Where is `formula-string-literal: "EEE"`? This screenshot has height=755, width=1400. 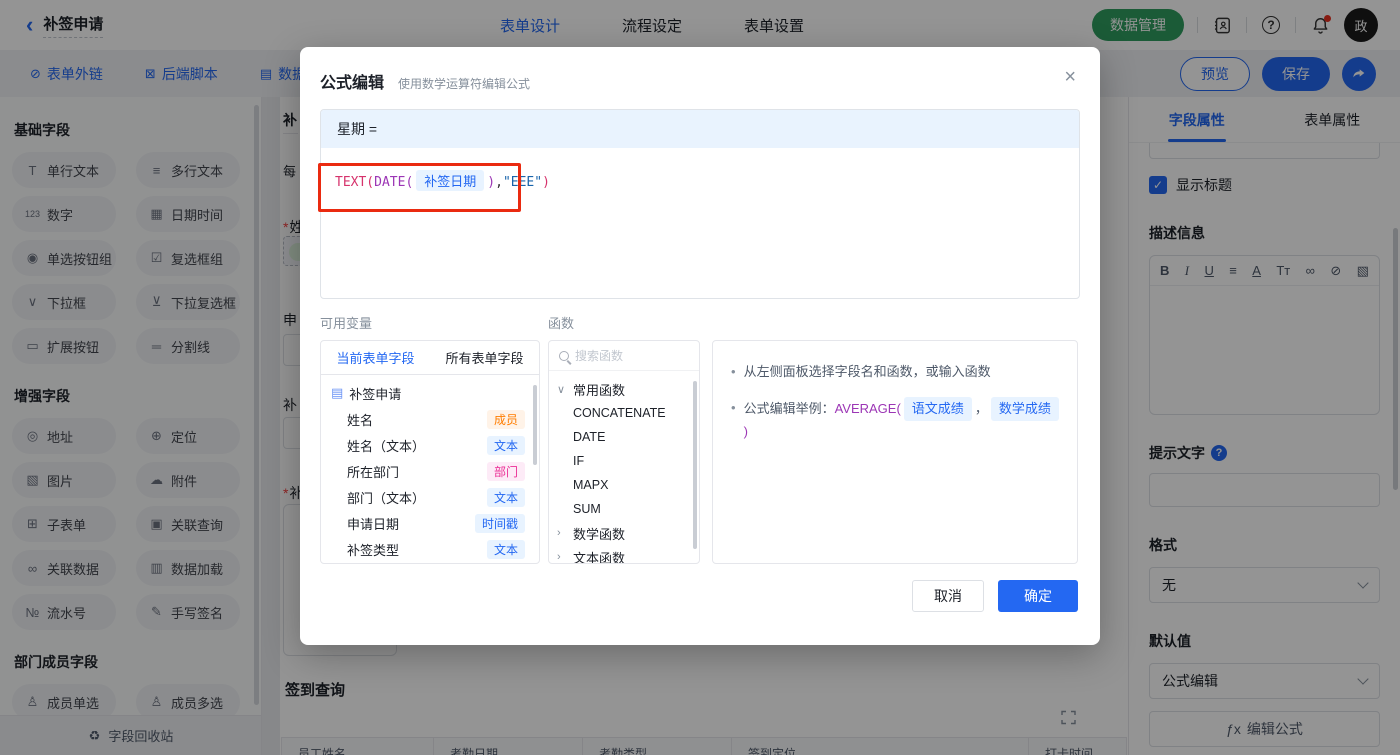
formula-string-literal: "EEE" is located at coordinates (522, 182).